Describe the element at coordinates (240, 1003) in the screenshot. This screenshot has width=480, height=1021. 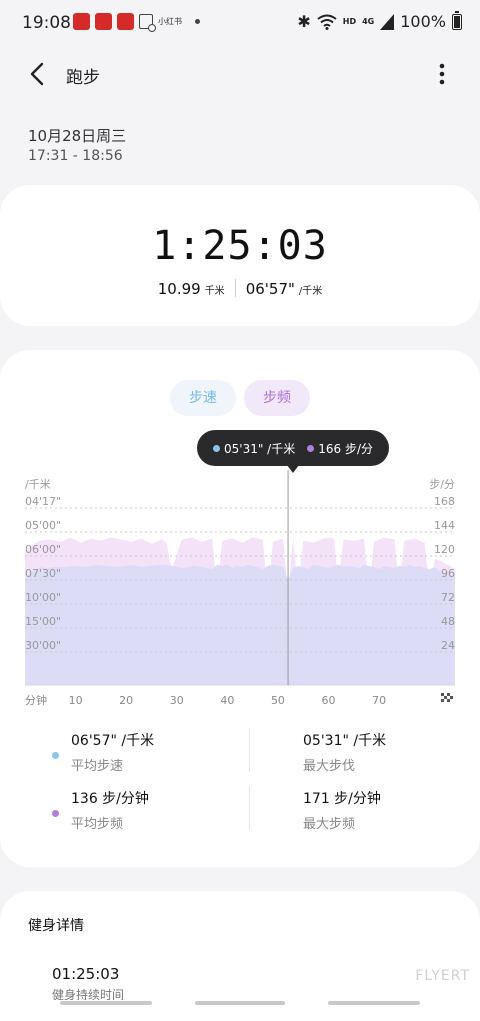
I see `nav-home-button` at that location.